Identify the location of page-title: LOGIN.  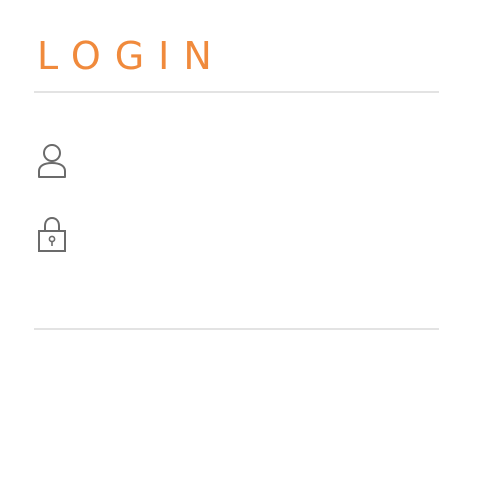
(131, 56).